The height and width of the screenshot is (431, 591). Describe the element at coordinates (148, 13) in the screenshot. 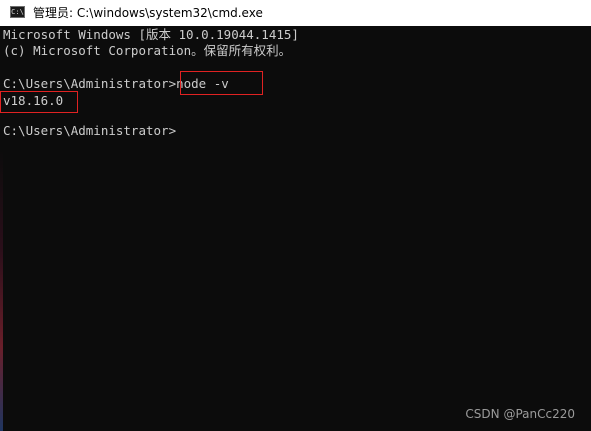

I see `window-title: 管理员: C:\windows\system32\cmd.exe` at that location.